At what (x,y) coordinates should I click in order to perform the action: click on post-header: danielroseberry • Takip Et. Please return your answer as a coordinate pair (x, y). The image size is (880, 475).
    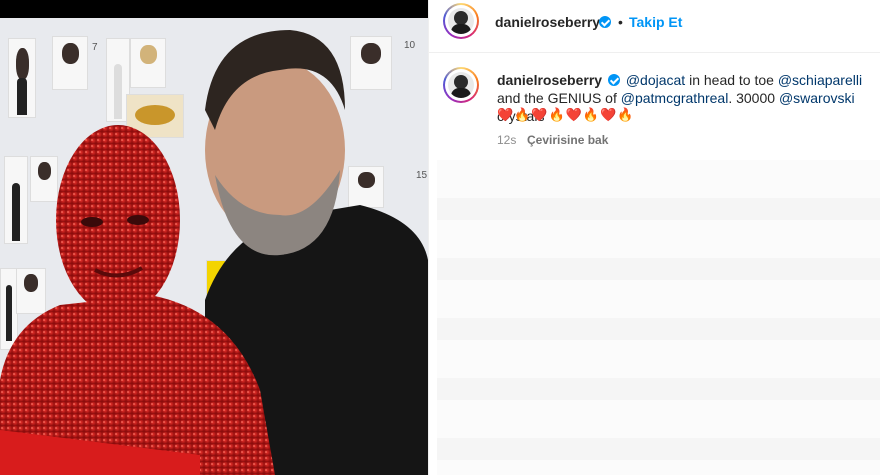
    Looking at the image, I should click on (654, 26).